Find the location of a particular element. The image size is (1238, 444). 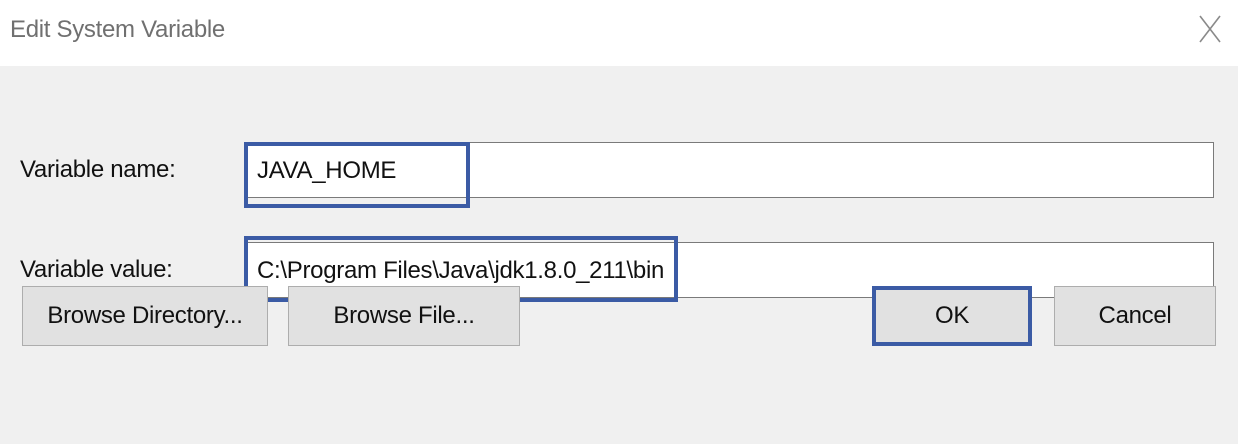

variable-value-value: C:\Program Files\Java\jdk1.8.0_211\bin is located at coordinates (461, 270).